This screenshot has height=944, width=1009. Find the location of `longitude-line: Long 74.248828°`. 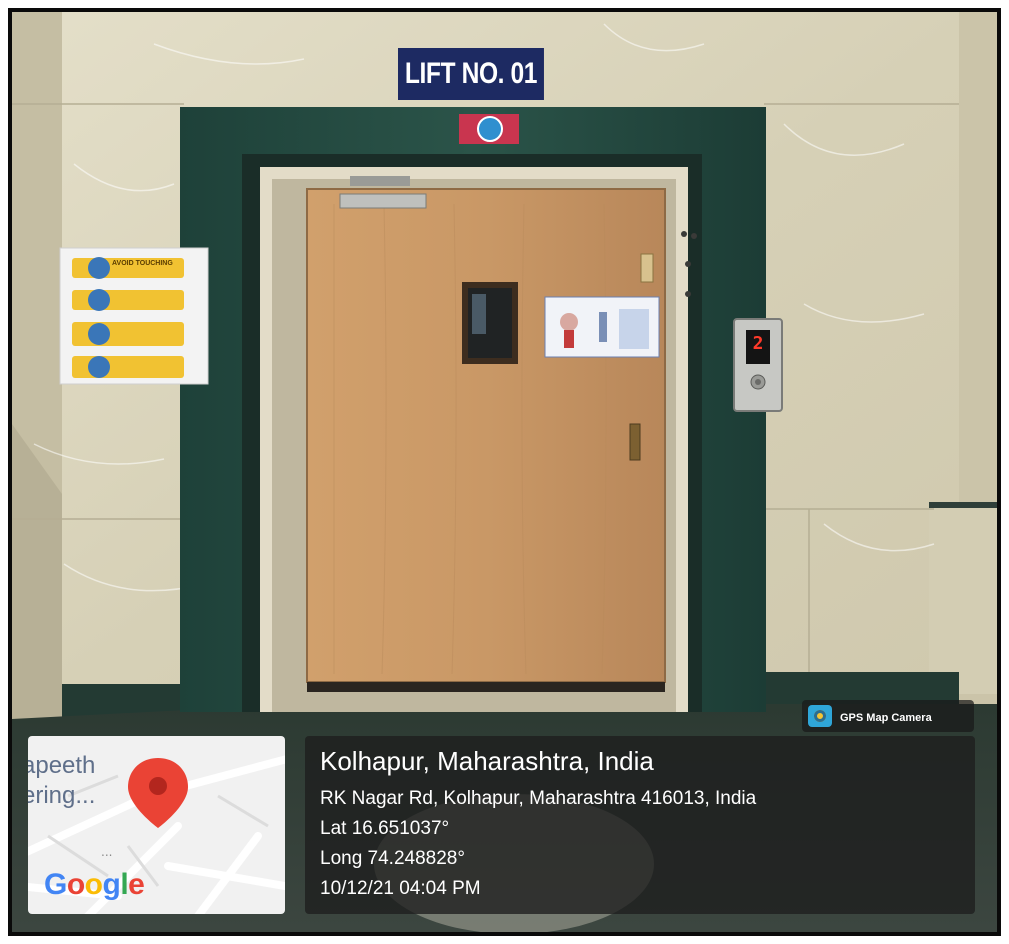

longitude-line: Long 74.248828° is located at coordinates (392, 858).